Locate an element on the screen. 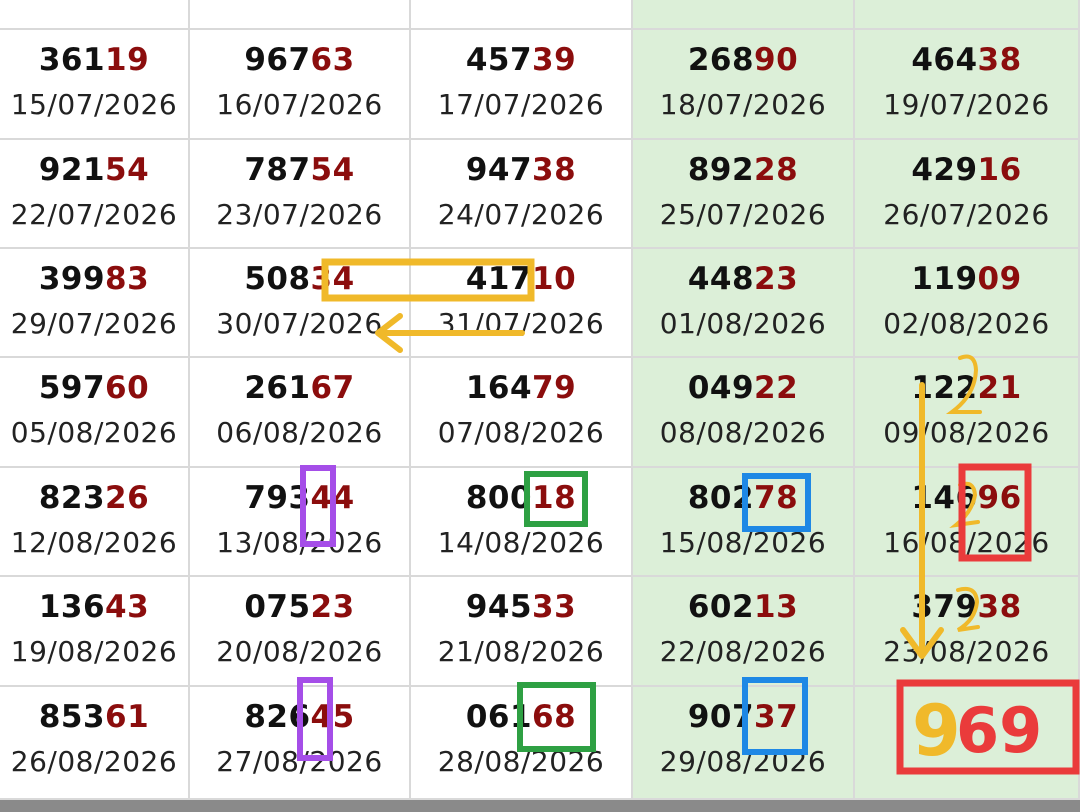  result-number-head: 826 is located at coordinates (277, 717).